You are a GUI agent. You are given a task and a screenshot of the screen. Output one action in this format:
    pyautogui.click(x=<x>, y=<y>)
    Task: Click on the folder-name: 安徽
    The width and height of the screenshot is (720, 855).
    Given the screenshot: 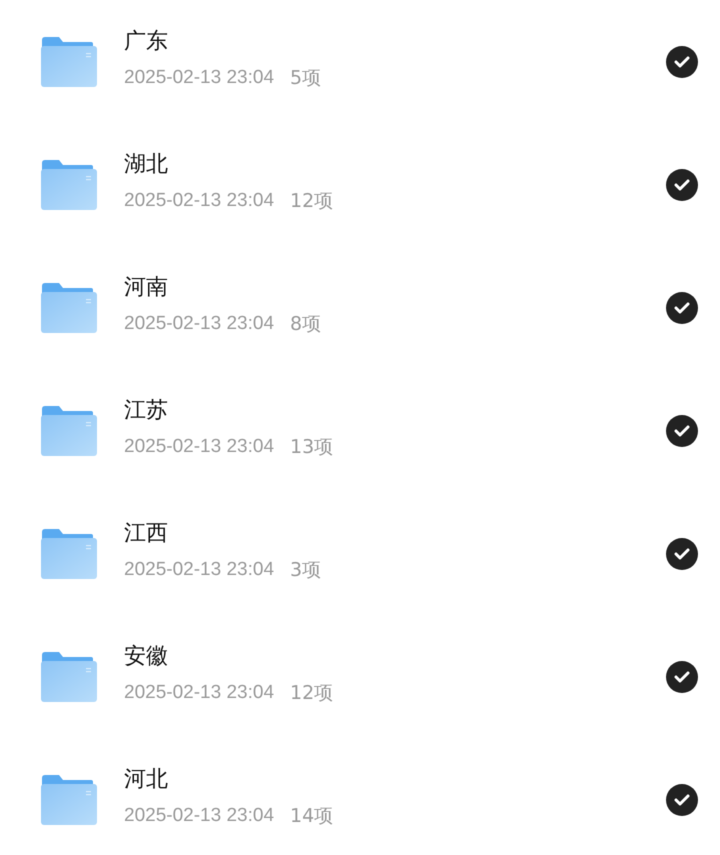 What is the action you would take?
    pyautogui.click(x=146, y=656)
    